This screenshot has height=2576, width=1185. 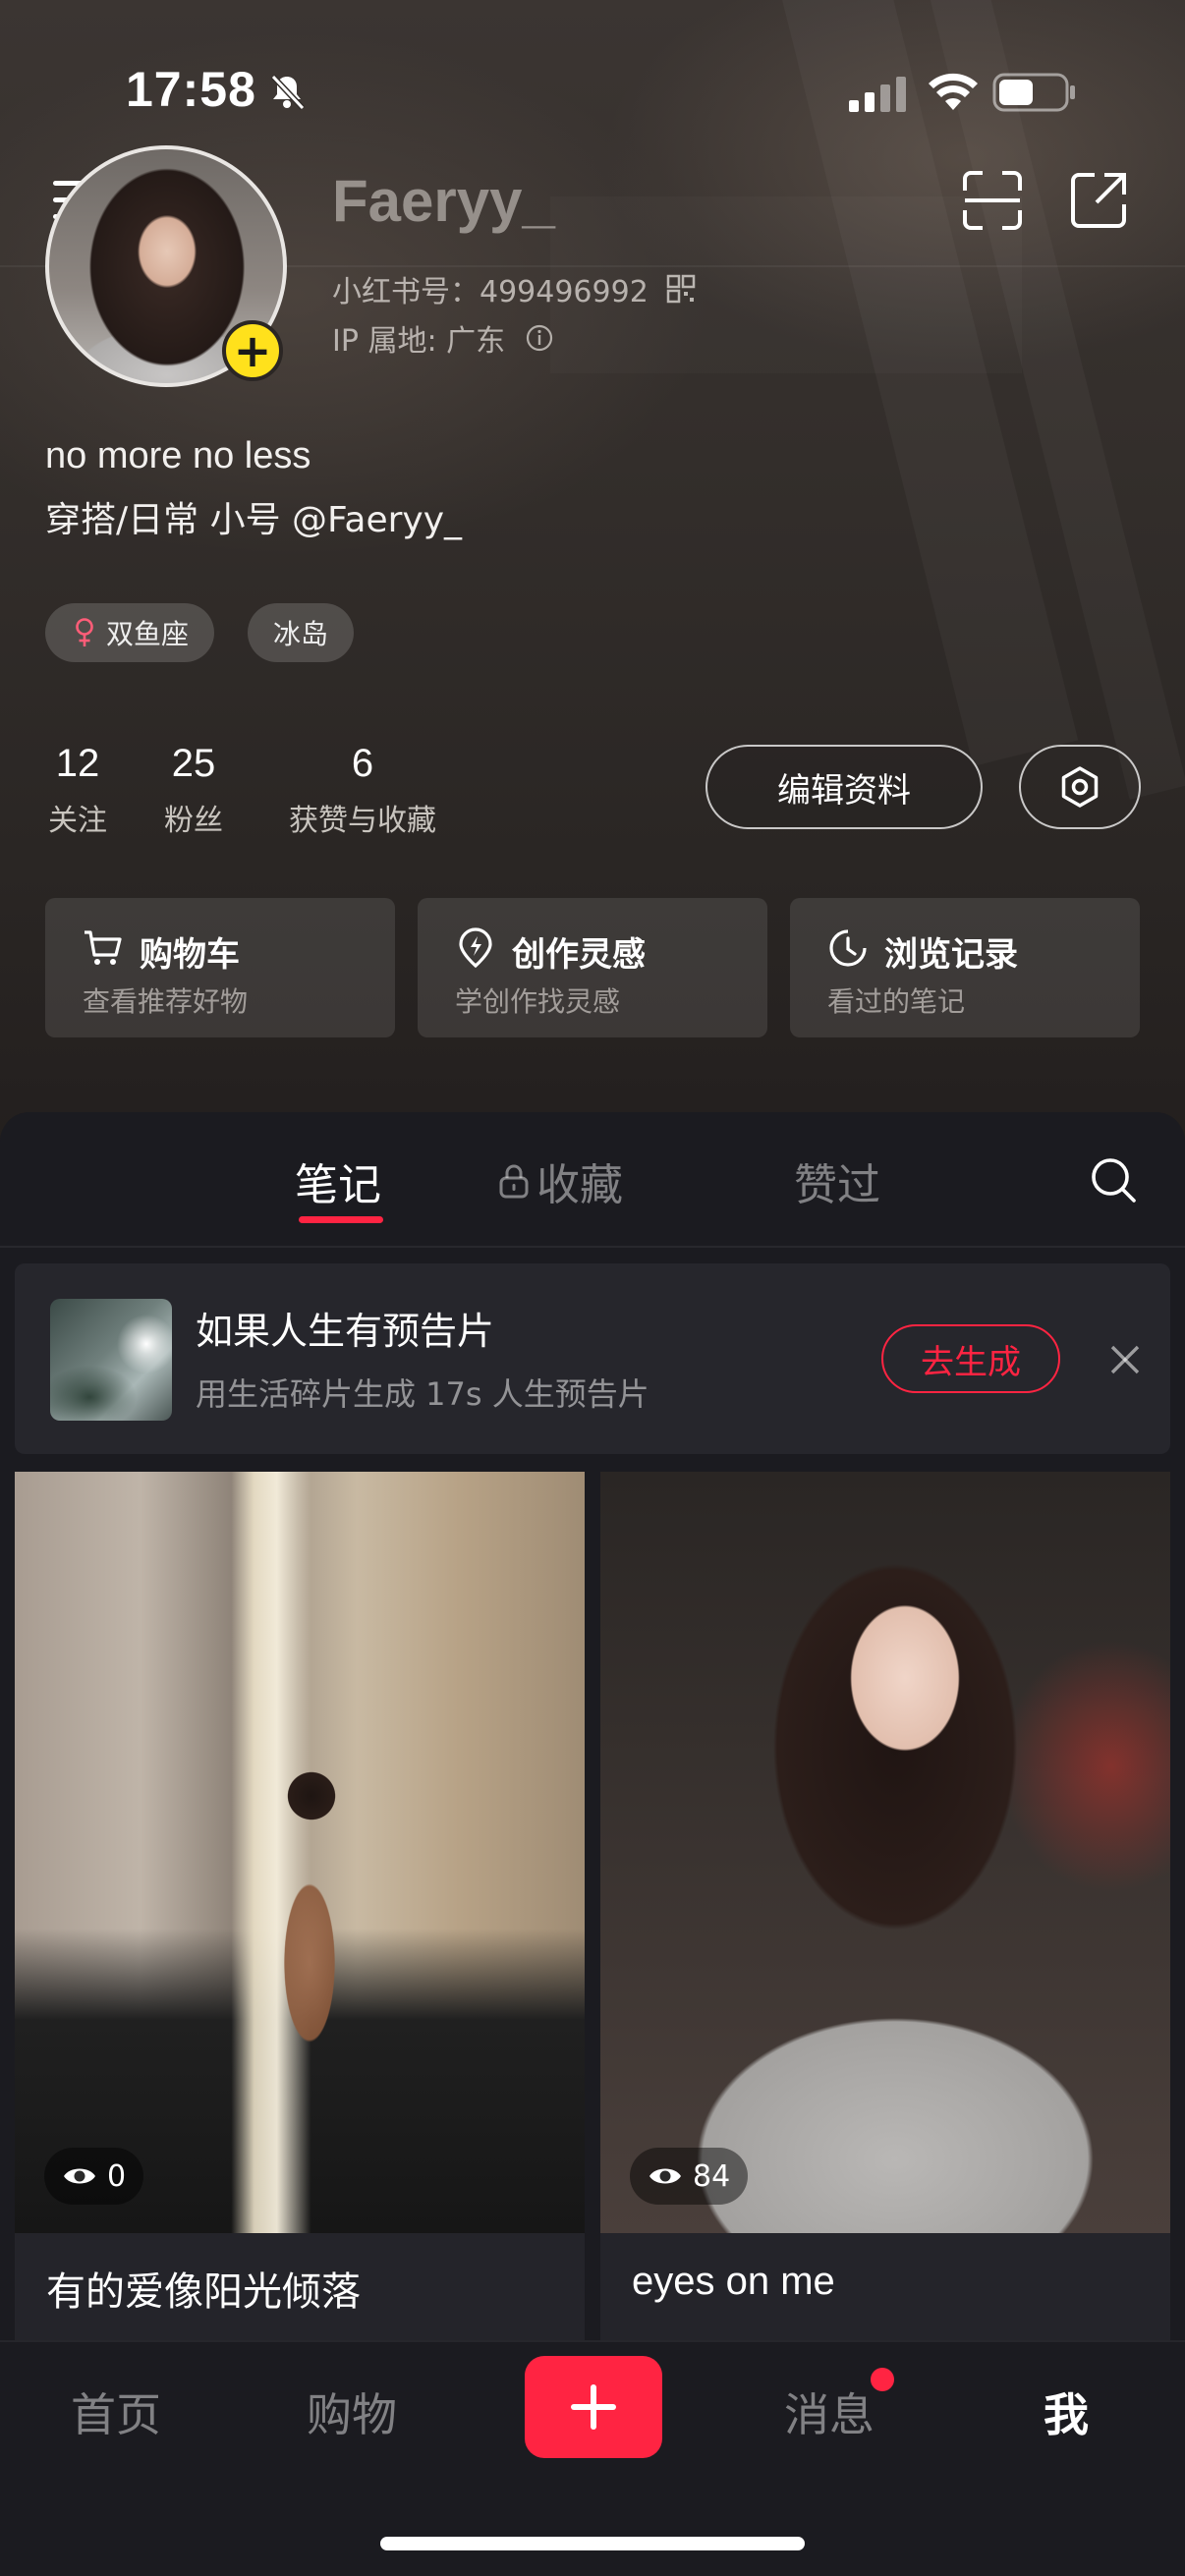 I want to click on quick-card-subtitle: 看过的笔记, so click(x=897, y=1001).